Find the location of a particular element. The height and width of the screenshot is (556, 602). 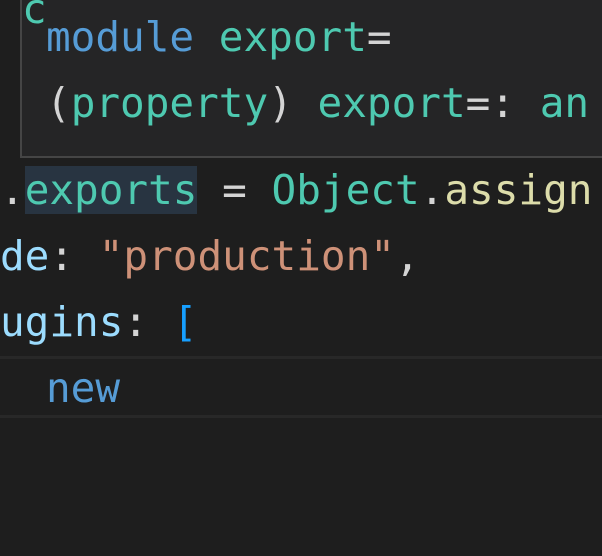

tooltip-paren-open: ( is located at coordinates (58, 103).